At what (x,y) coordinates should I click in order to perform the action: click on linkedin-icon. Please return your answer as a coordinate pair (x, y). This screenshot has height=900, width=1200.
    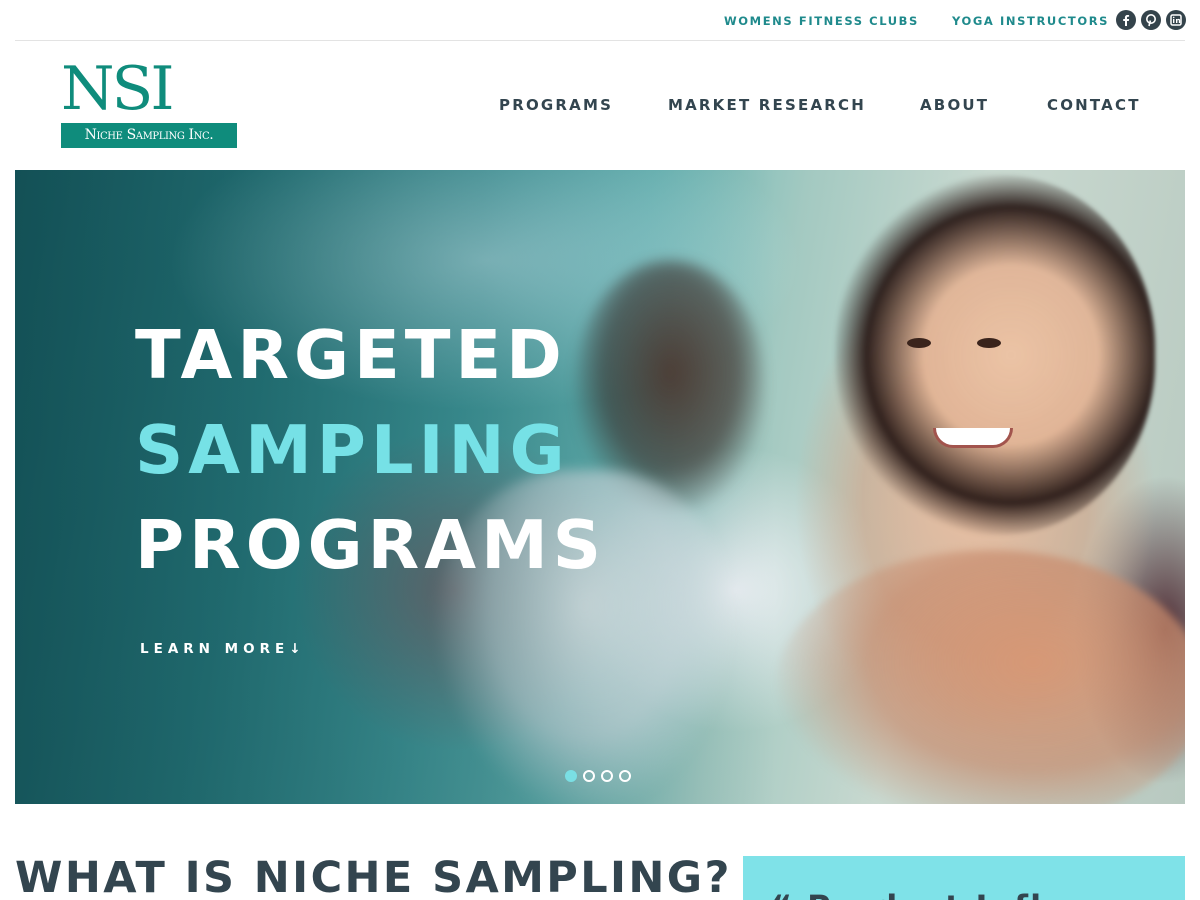
    Looking at the image, I should click on (1176, 20).